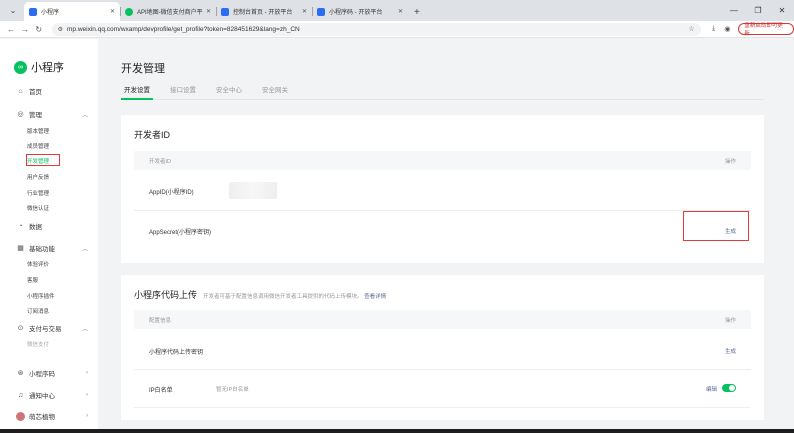 This screenshot has width=794, height=433. I want to click on tab-security-center: 安全中心, so click(229, 91).